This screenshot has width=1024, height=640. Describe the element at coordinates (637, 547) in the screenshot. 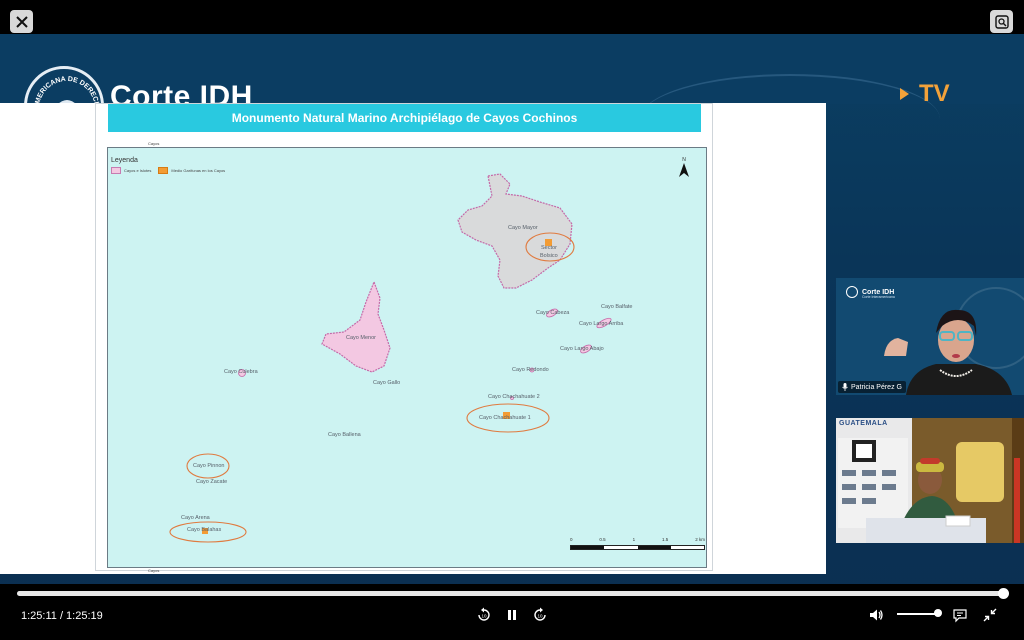

I see `scale-segments` at that location.